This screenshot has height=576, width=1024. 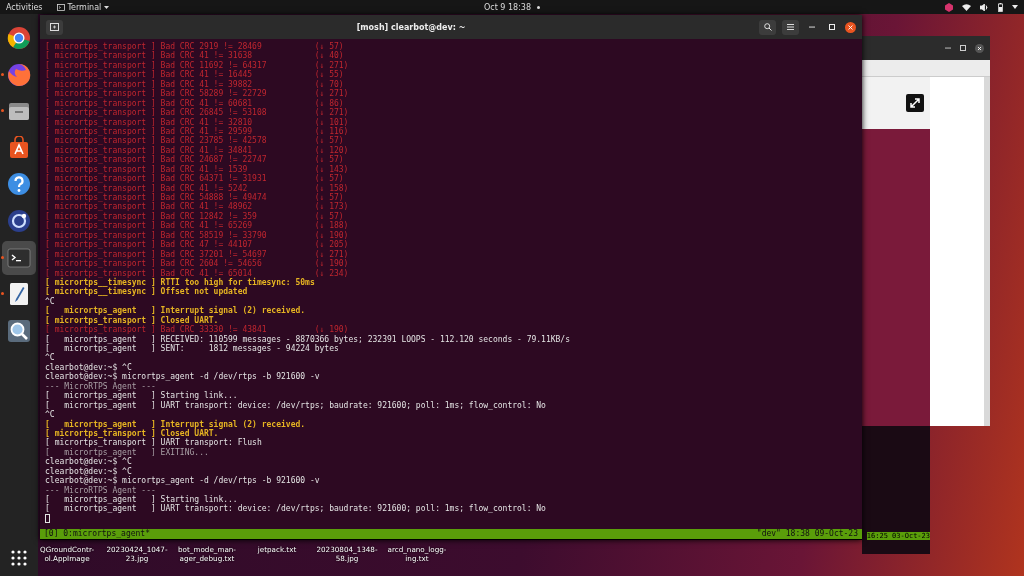 I want to click on tmux-window-tab: [0] 0:micrortps_agent*, so click(x=97, y=534).